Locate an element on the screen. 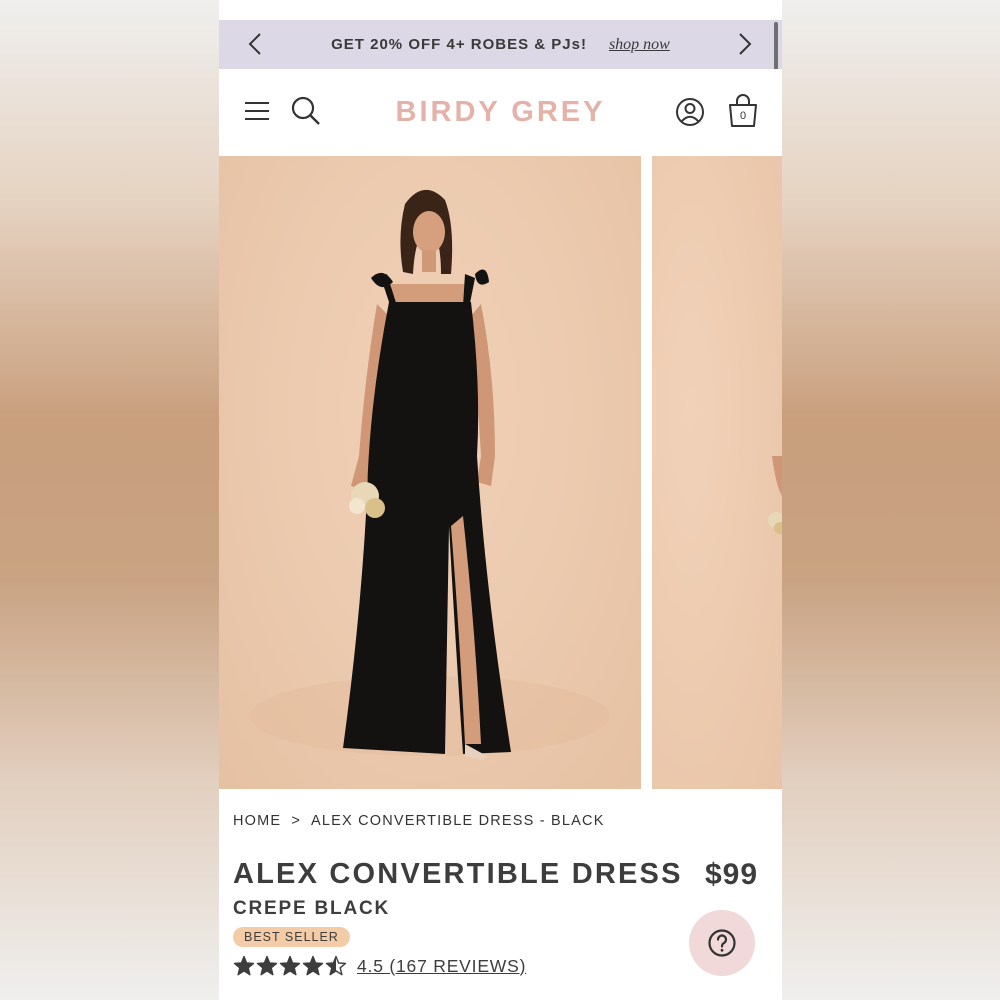  promo-shop-now-link: shop now is located at coordinates (639, 45).